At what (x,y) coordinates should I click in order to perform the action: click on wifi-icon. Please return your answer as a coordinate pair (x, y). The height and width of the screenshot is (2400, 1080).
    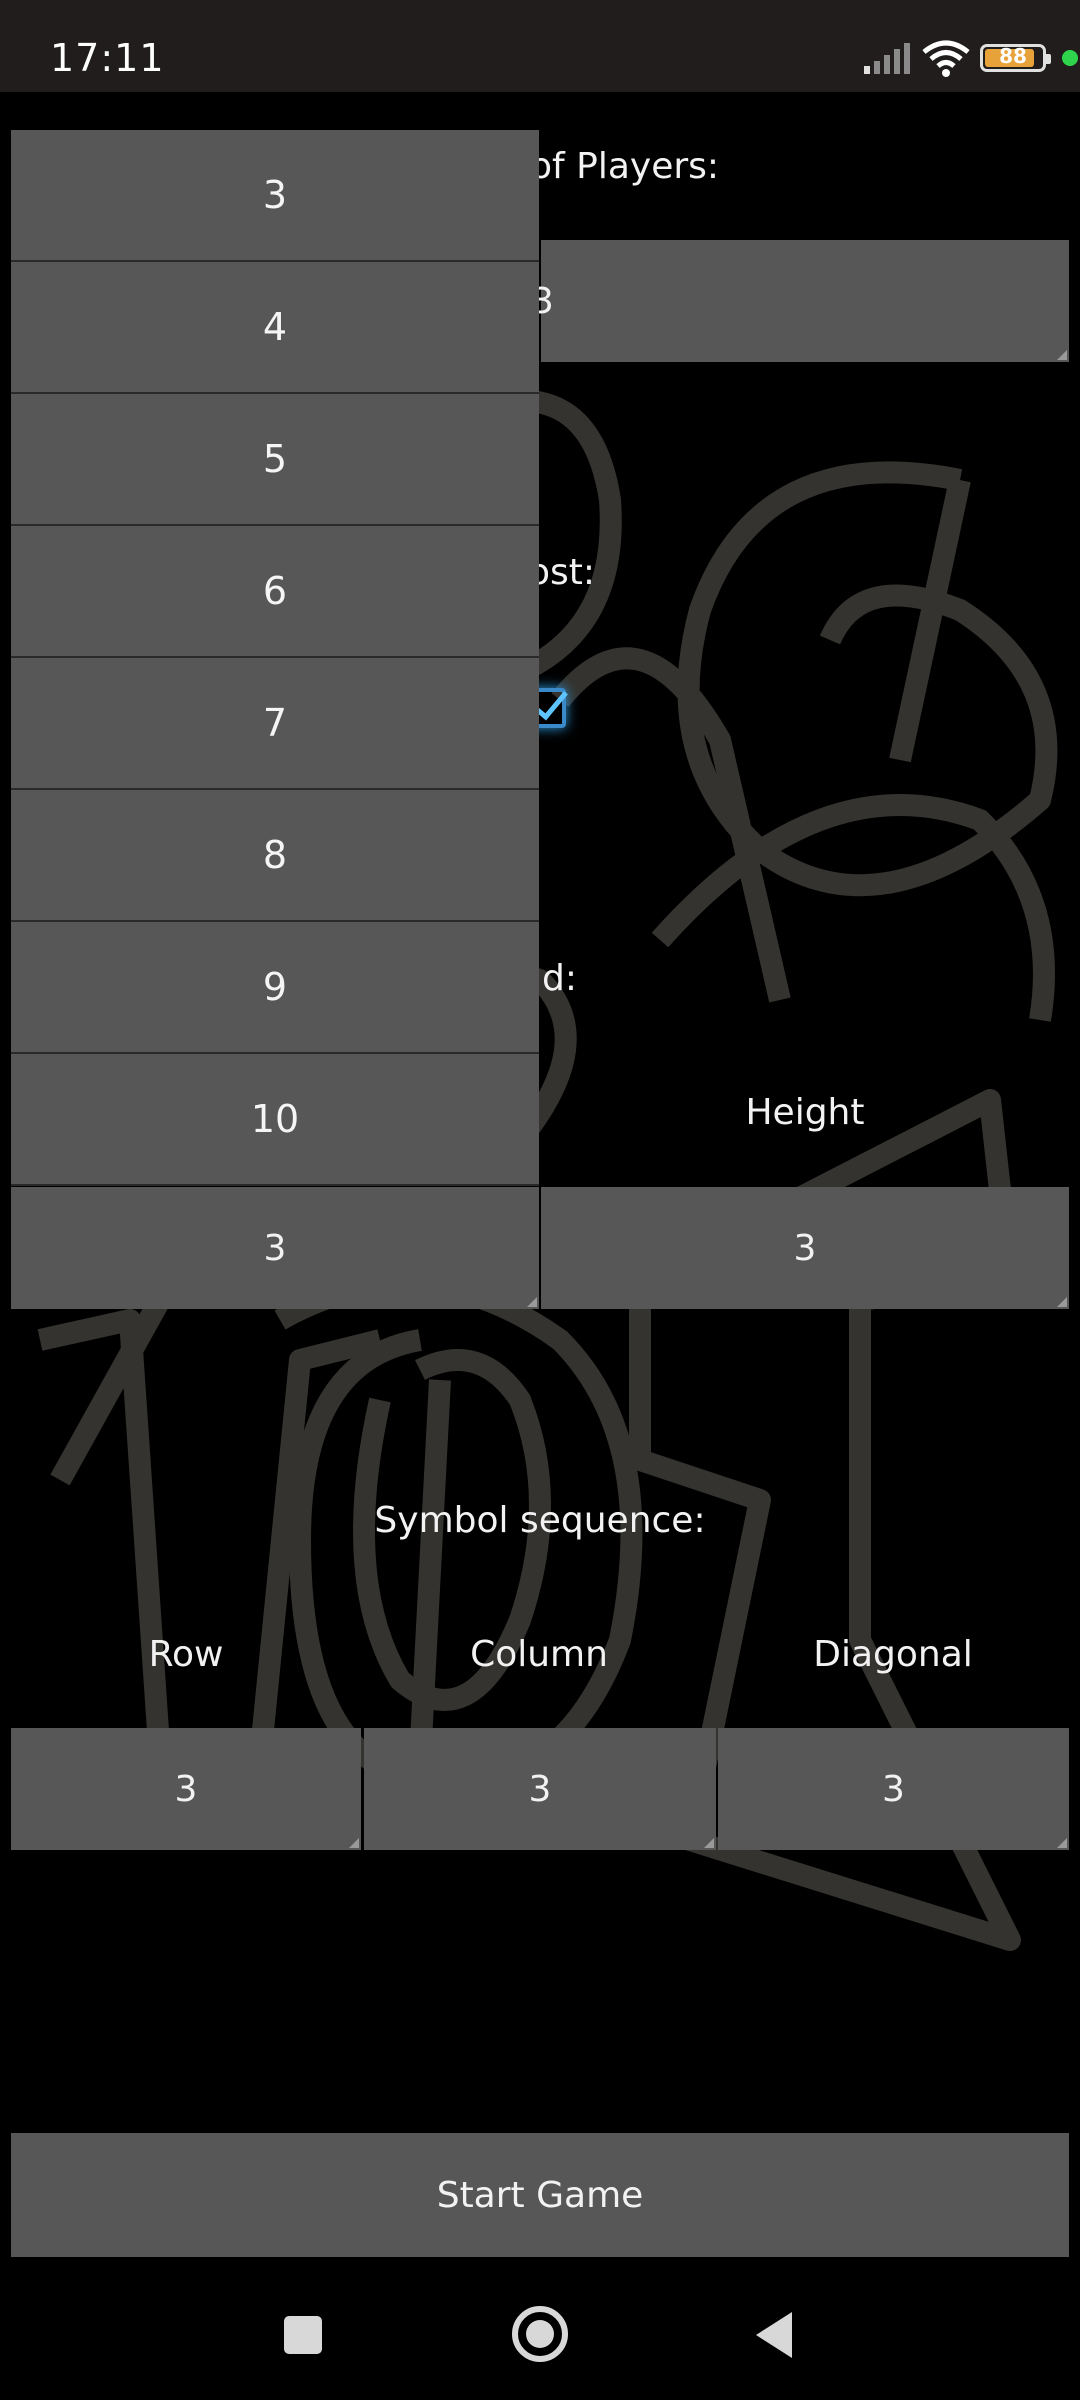
    Looking at the image, I should click on (946, 58).